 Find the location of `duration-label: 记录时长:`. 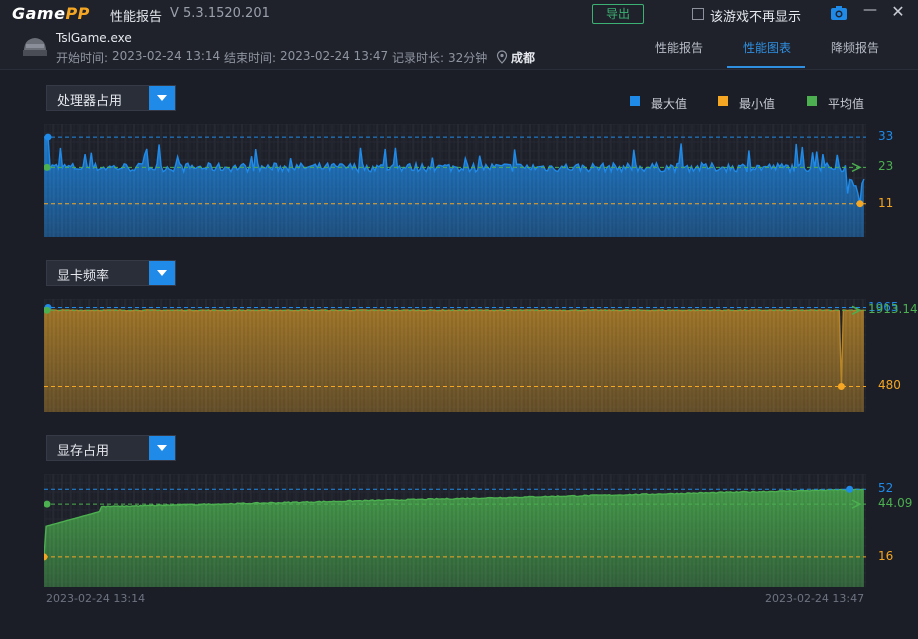

duration-label: 记录时长: is located at coordinates (418, 58).